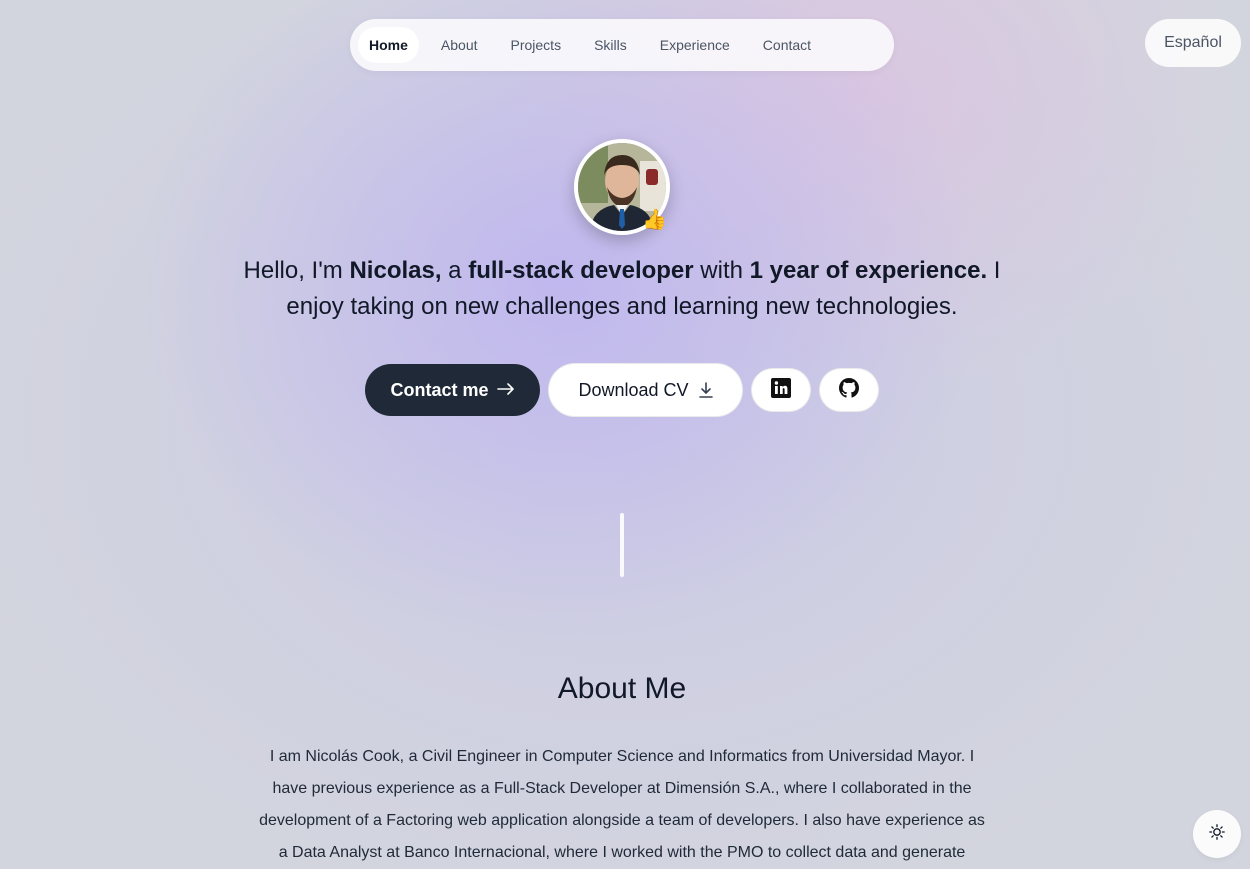 The width and height of the screenshot is (1250, 869). I want to click on intro-prefix: Hello, I'm, so click(296, 270).